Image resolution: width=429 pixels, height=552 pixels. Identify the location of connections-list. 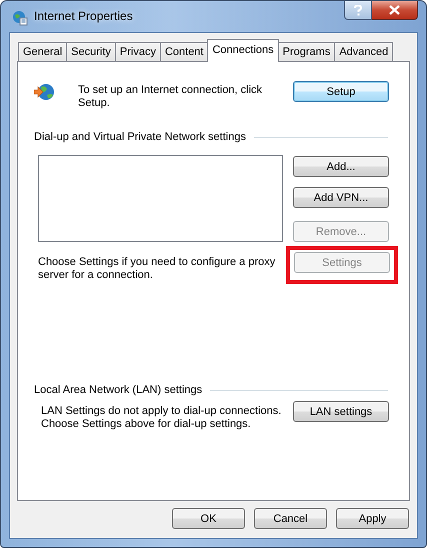
(160, 198).